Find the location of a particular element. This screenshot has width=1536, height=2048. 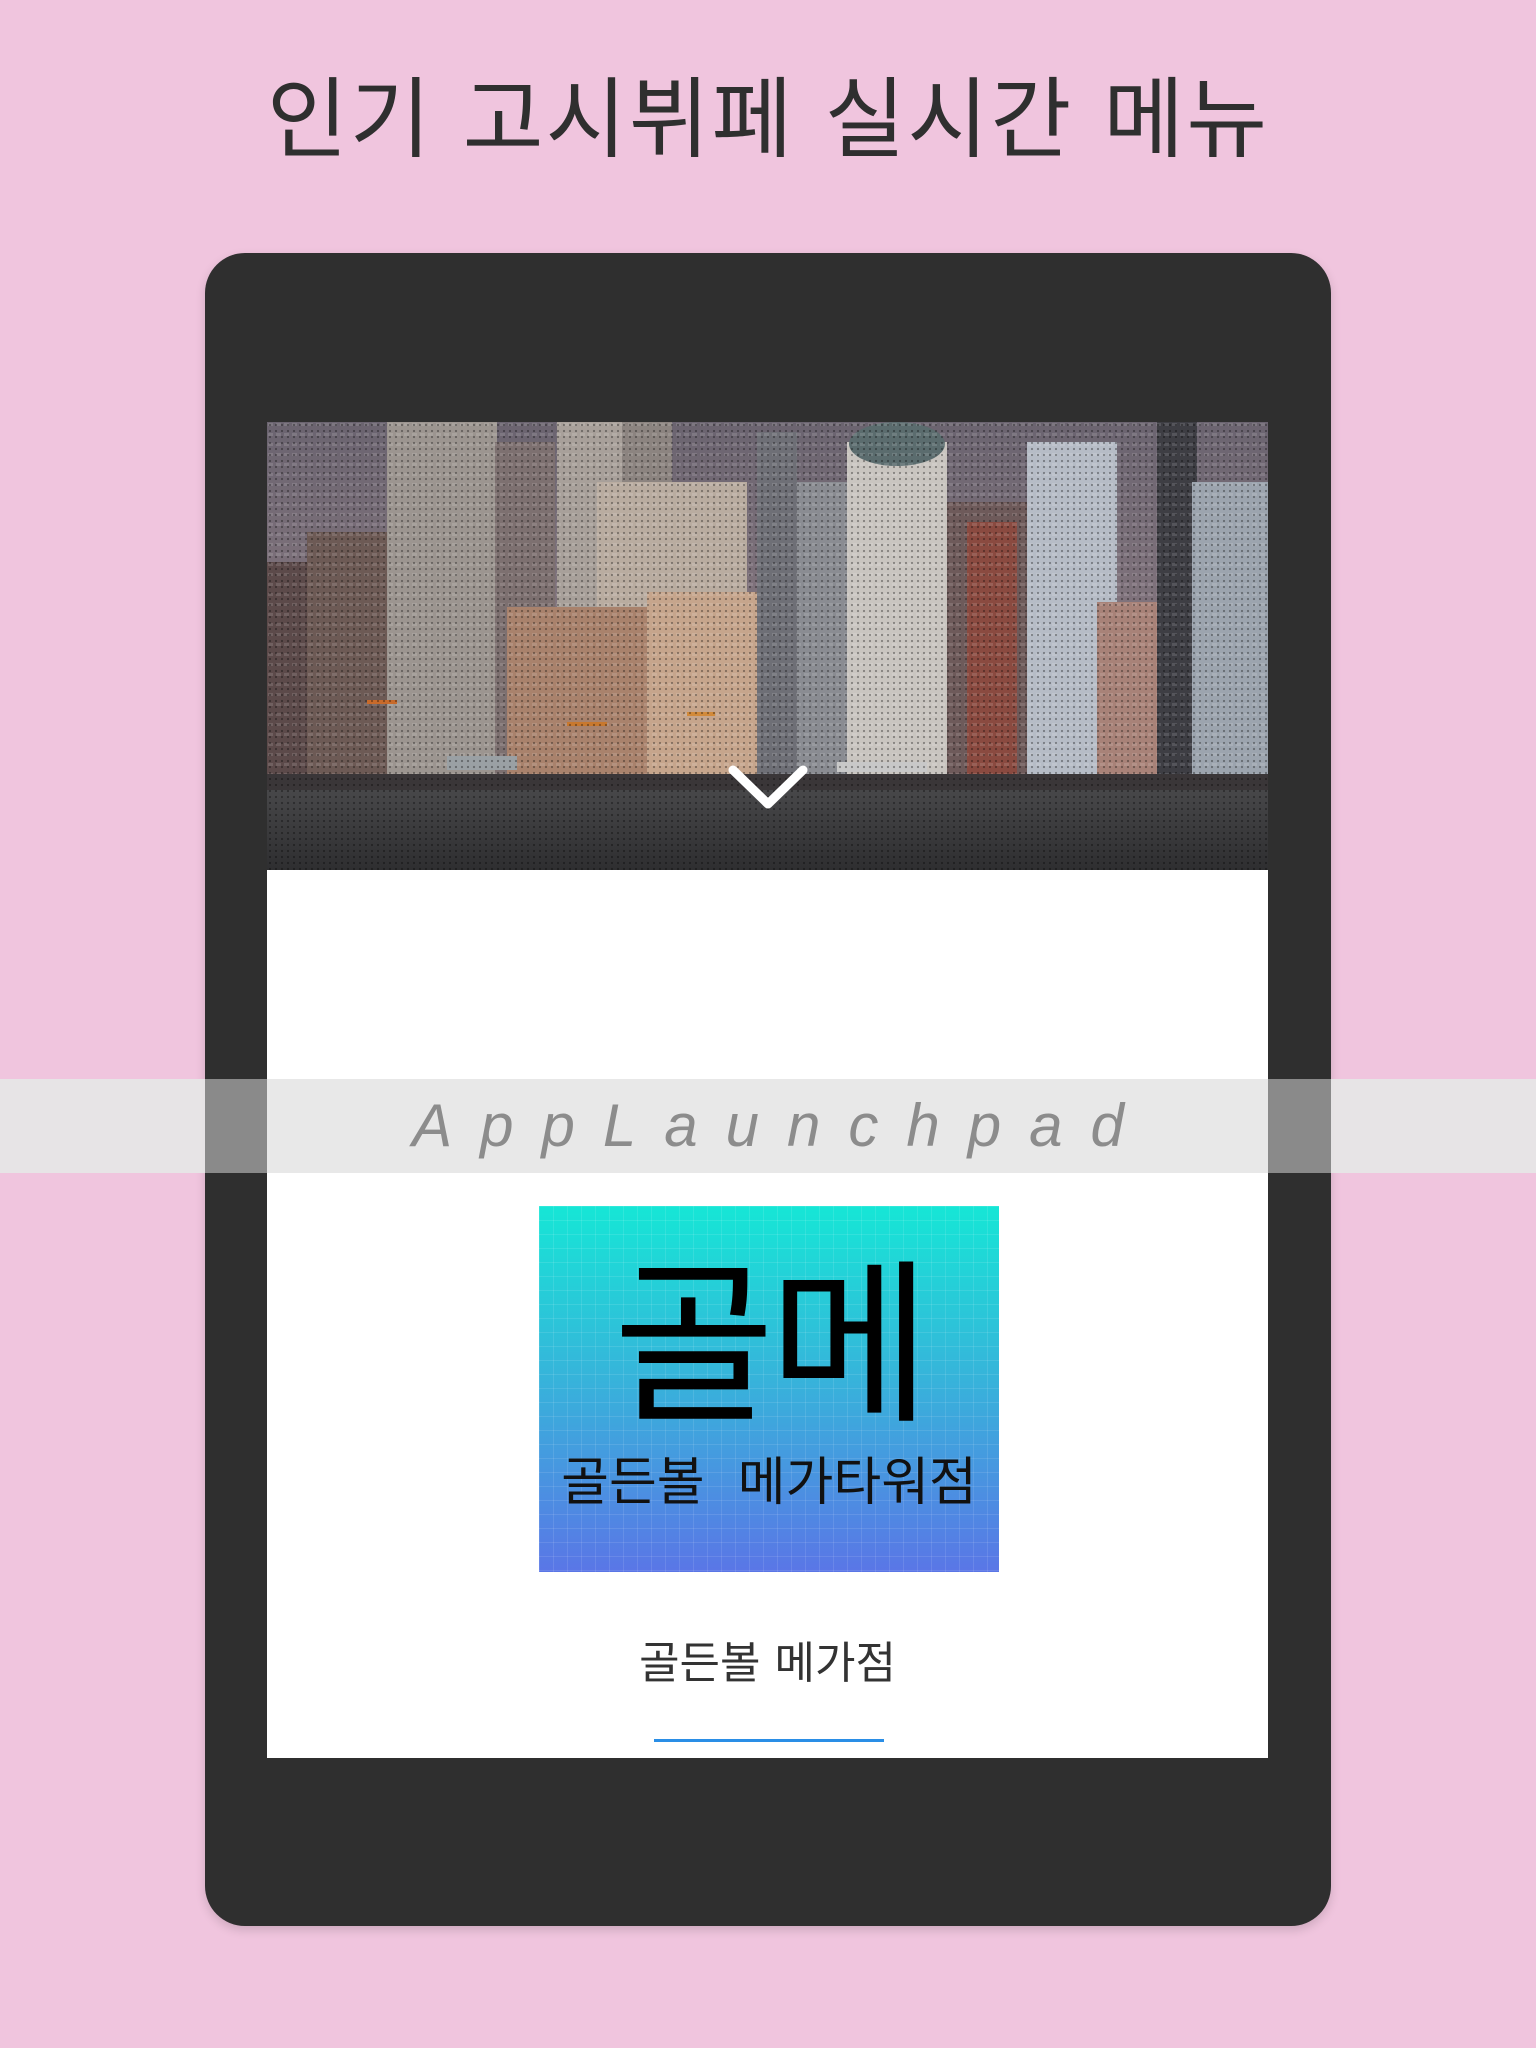

store-name-label: 골든볼 메가점 is located at coordinates (767, 1664).